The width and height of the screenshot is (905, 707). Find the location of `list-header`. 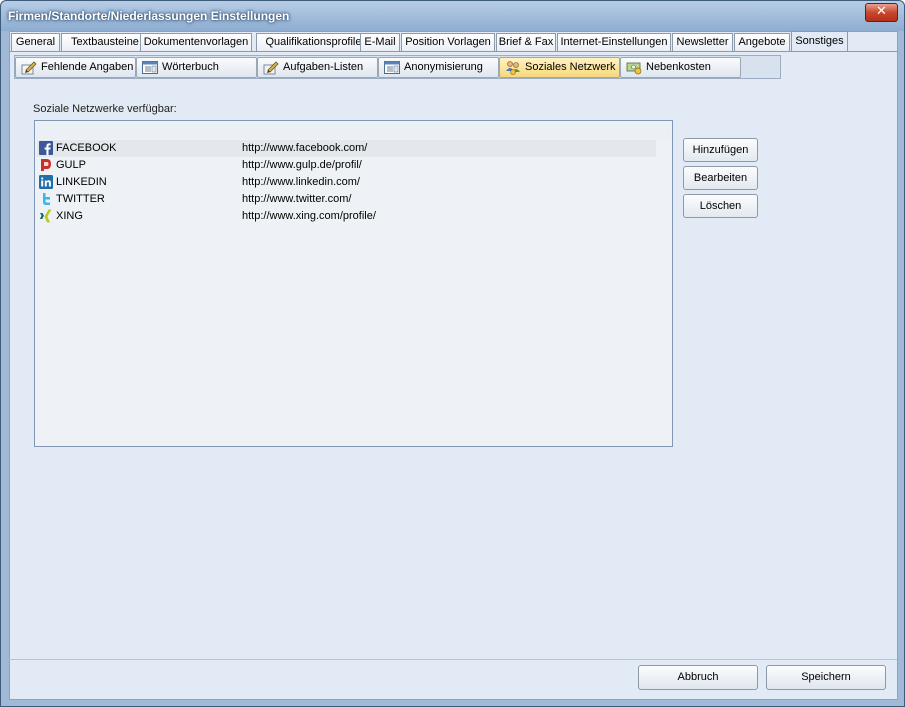

list-header is located at coordinates (353, 130).